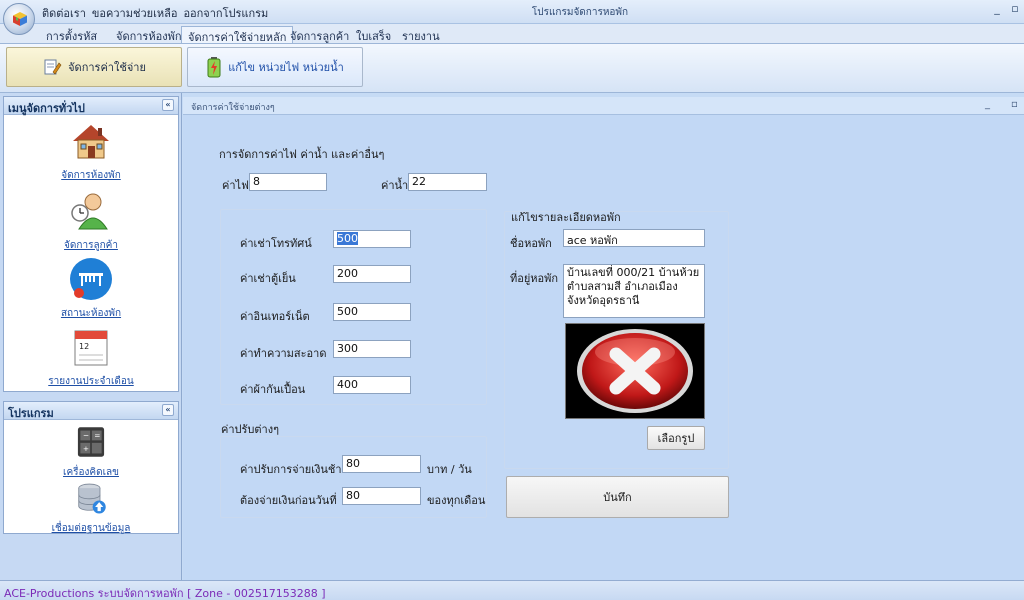 This screenshot has width=1024, height=600. What do you see at coordinates (46, 108) in the screenshot?
I see `general-menu-title: เมนูจัดการทั่วไป` at bounding box center [46, 108].